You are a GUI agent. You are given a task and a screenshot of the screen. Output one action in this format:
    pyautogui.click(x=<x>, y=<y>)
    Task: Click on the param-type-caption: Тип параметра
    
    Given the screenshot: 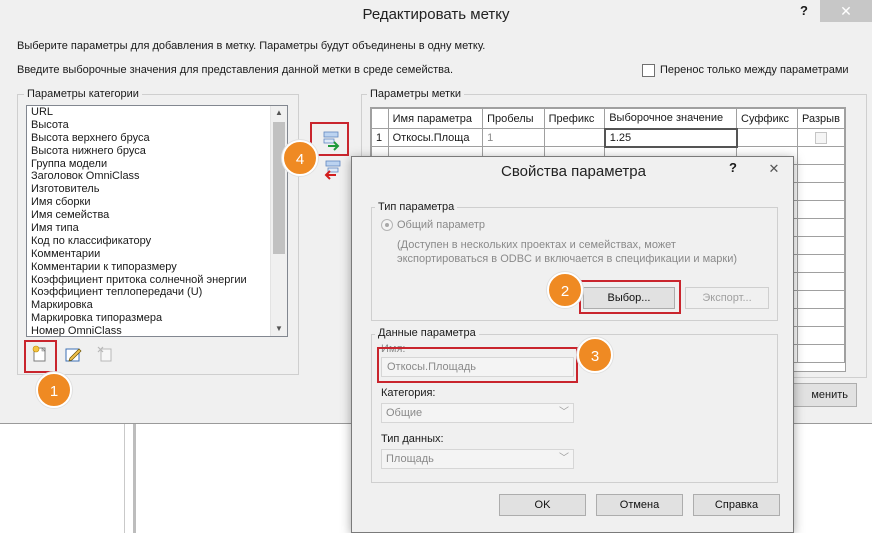 What is the action you would take?
    pyautogui.click(x=416, y=207)
    